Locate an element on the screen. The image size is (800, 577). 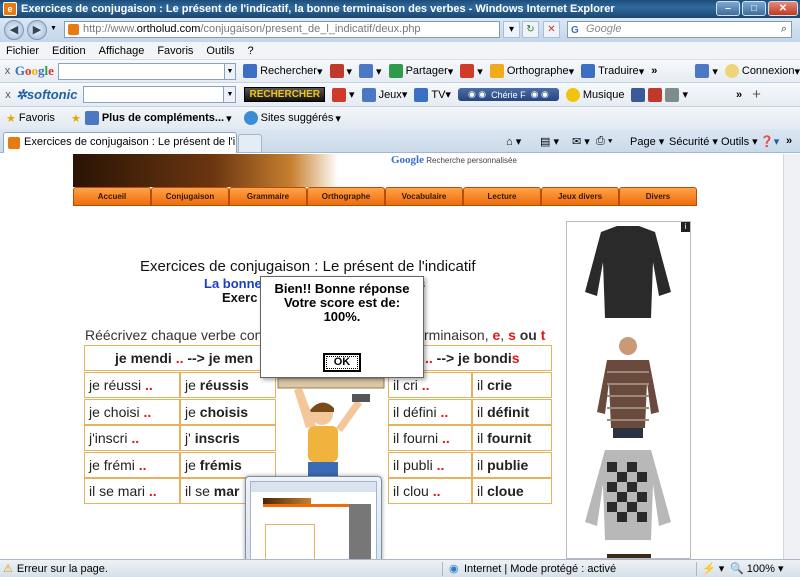
clothing-ad: i is located at coordinates (628, 390).